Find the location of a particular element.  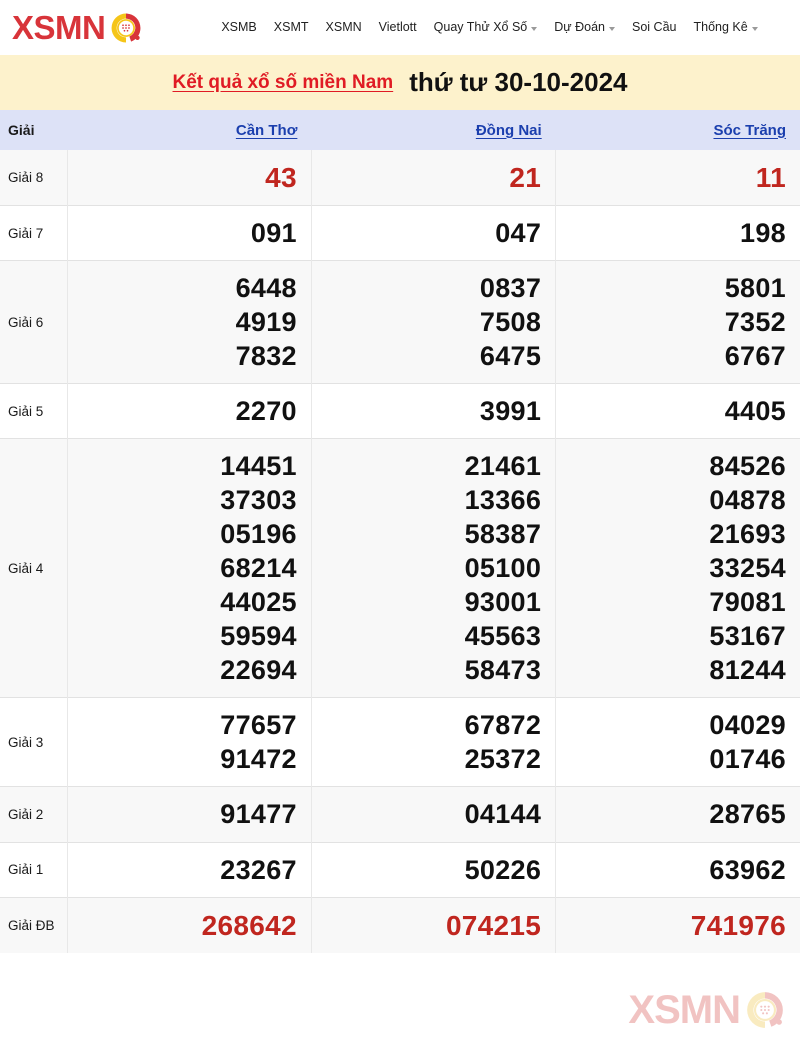

watermark-logo: XSMN is located at coordinates (707, 1010).